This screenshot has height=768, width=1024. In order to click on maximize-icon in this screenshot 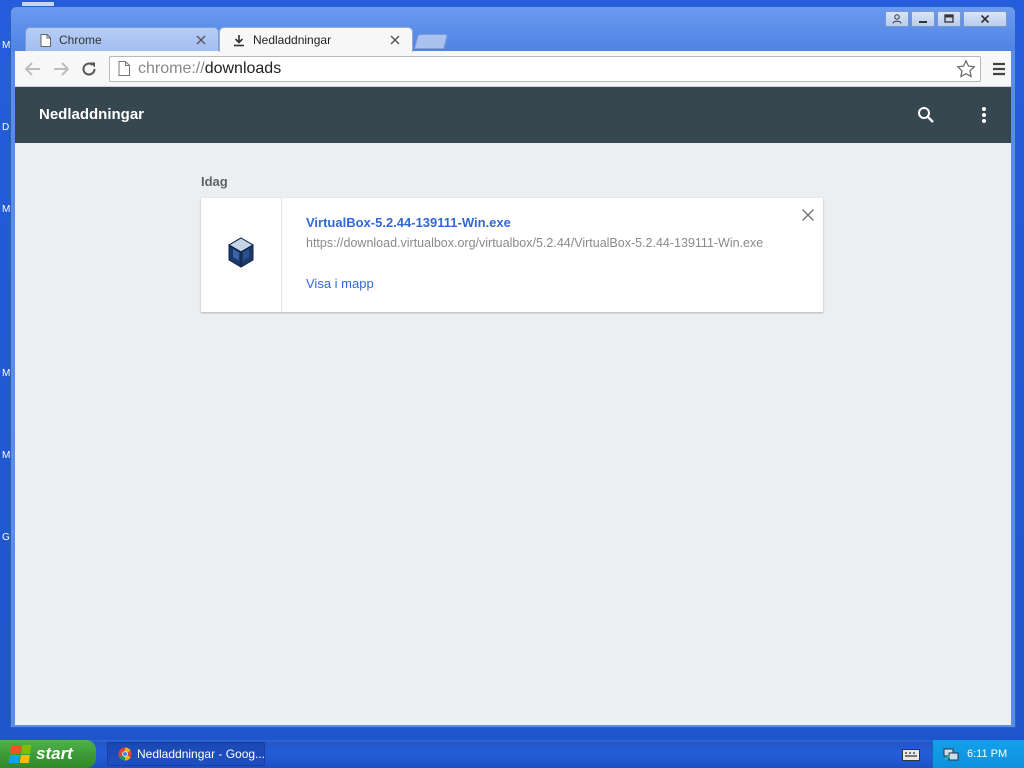, I will do `click(949, 19)`.